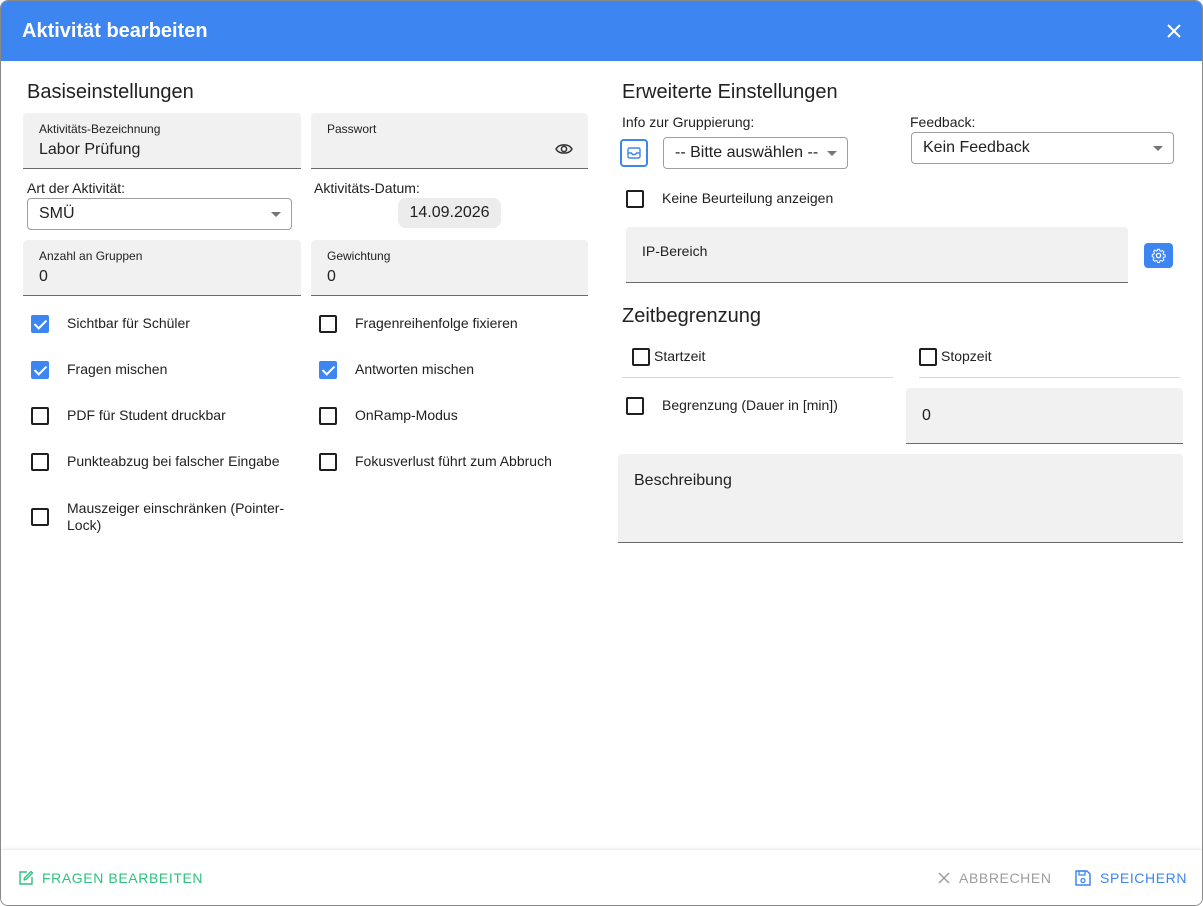 Image resolution: width=1203 pixels, height=906 pixels. Describe the element at coordinates (352, 129) in the screenshot. I see `password-label: Passwort` at that location.